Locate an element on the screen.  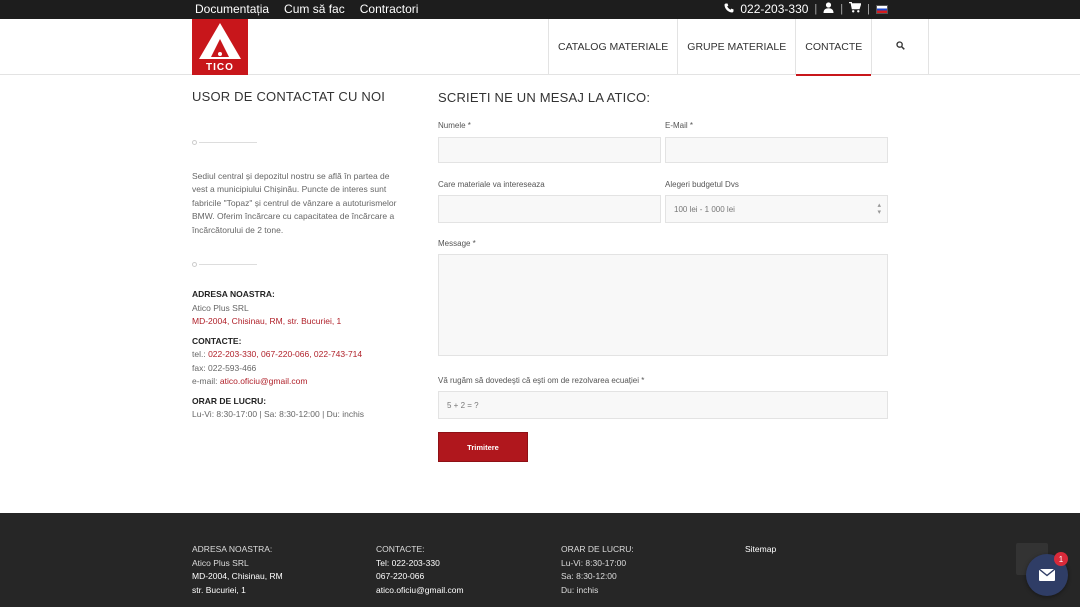
tel-links: 022-203-330, 067-220-066, 022-743-714 is located at coordinates (285, 354).